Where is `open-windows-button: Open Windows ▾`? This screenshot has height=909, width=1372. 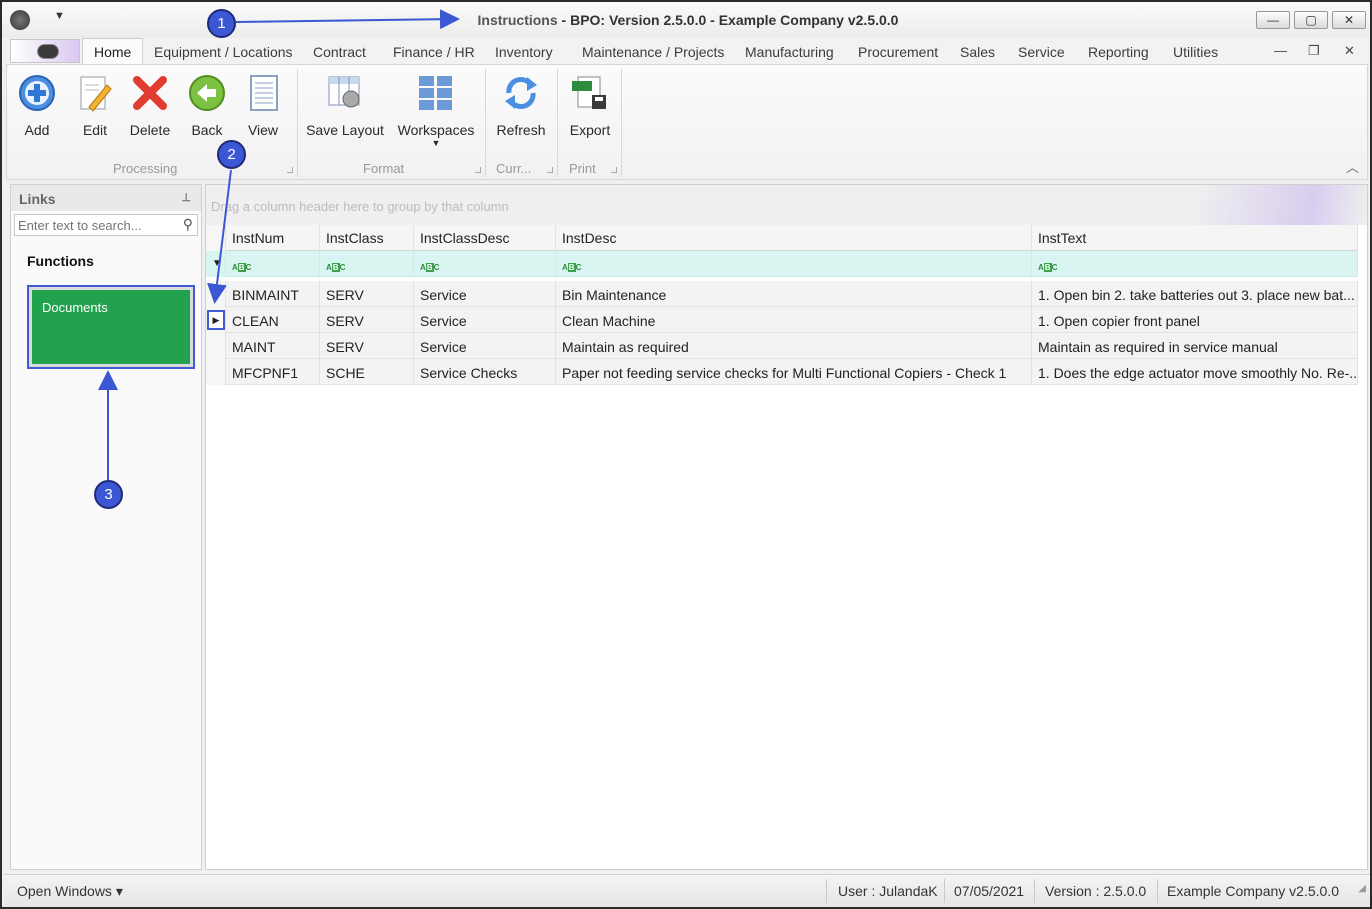
open-windows-button: Open Windows ▾ is located at coordinates (70, 891).